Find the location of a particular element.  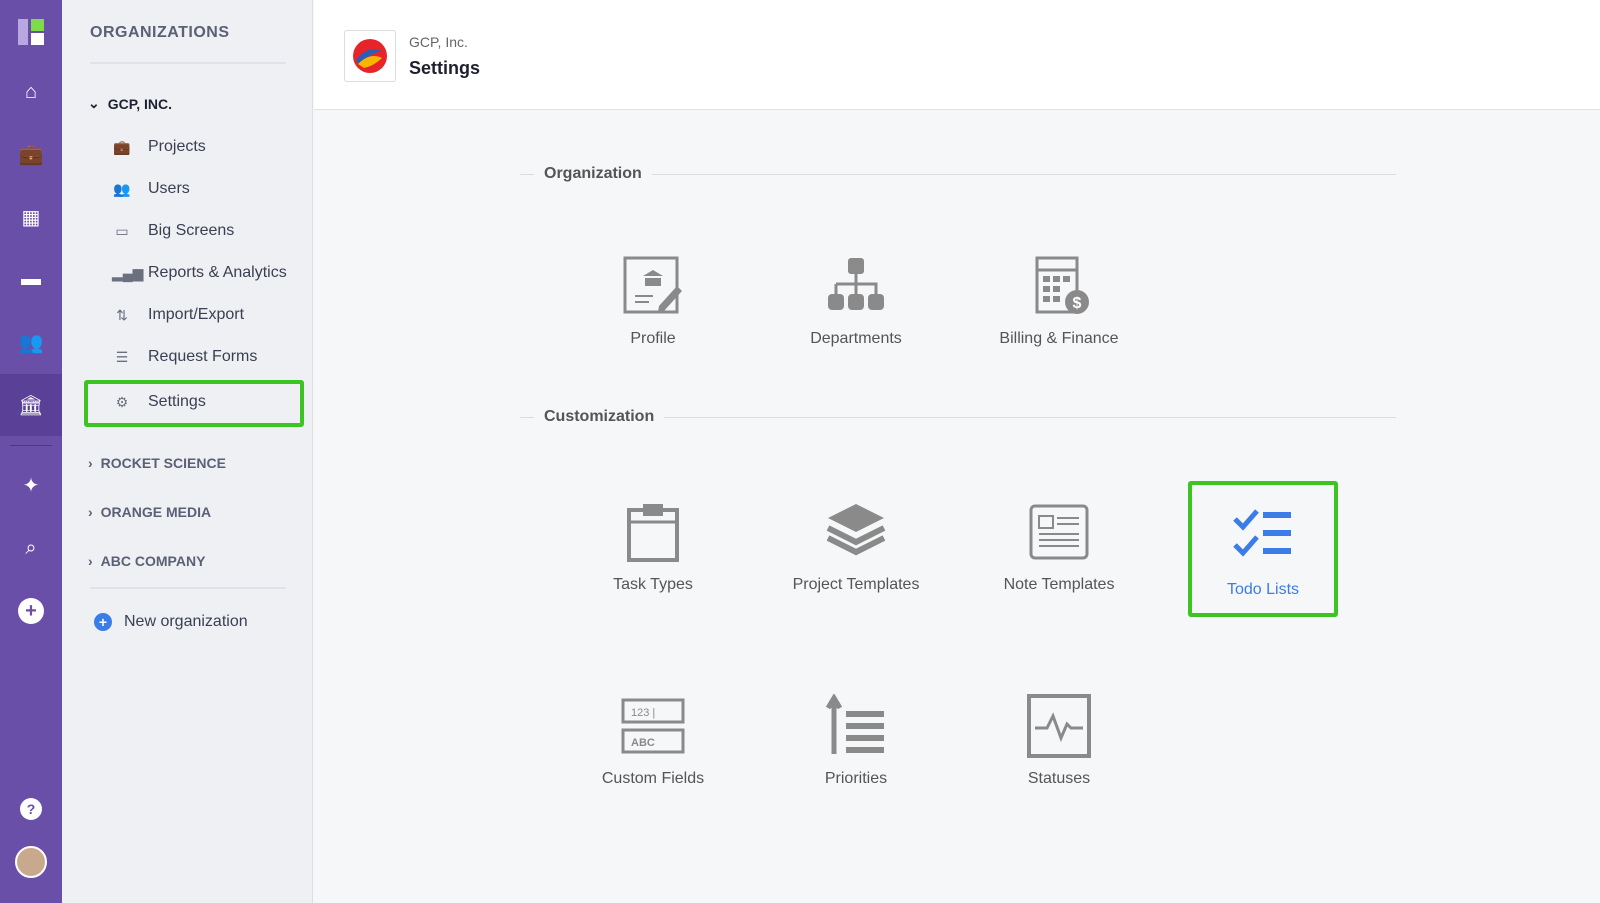

bar-chart-icon: ▂▄▆ is located at coordinates (128, 272).